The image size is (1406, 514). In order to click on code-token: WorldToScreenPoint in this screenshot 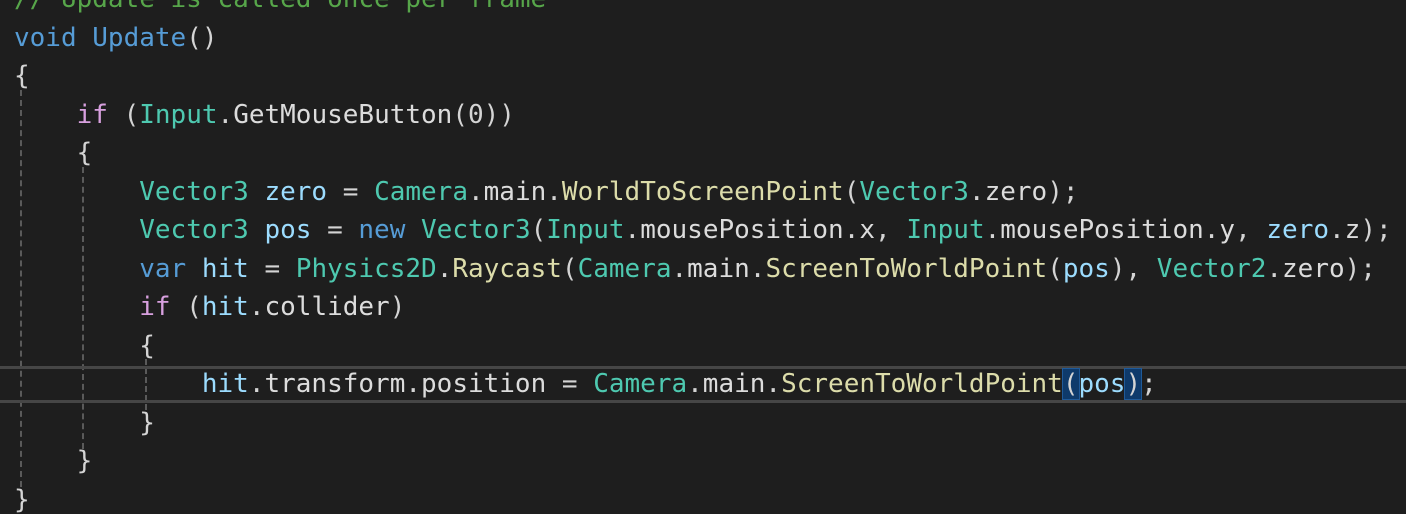, I will do `click(702, 191)`.